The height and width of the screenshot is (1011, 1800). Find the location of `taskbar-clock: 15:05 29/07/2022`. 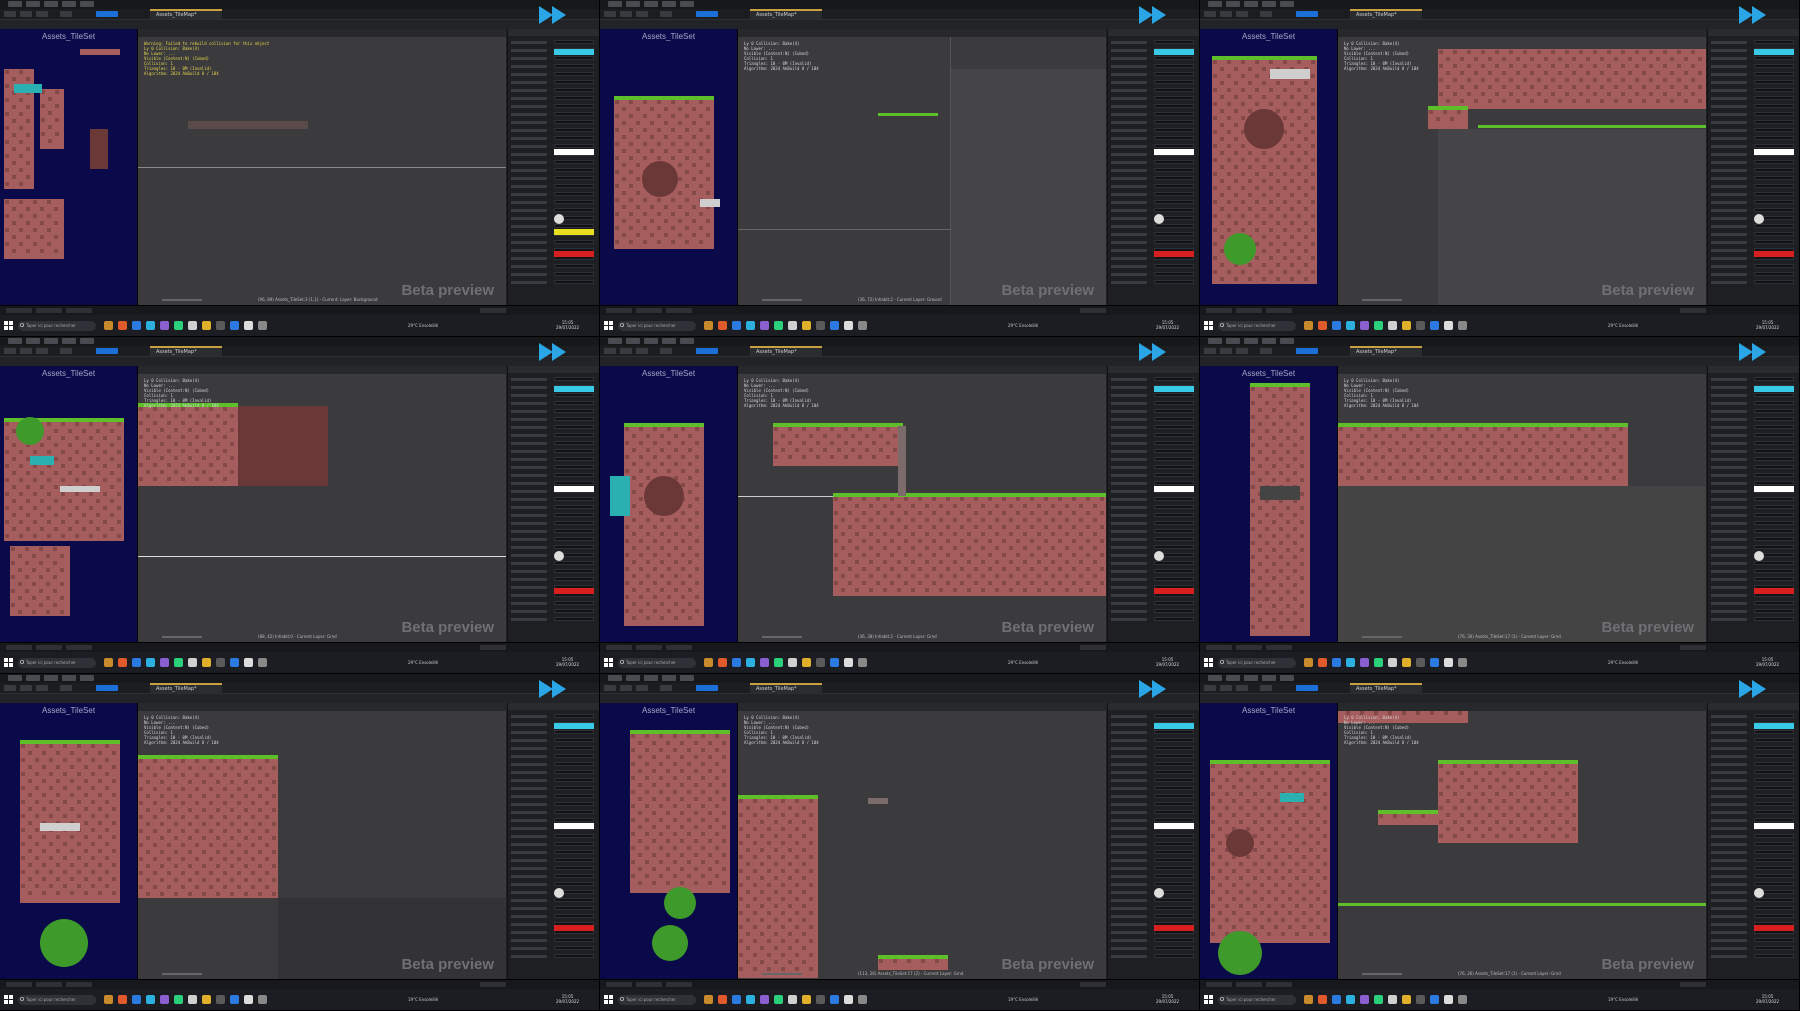

taskbar-clock: 15:05 29/07/2022 is located at coordinates (567, 999).